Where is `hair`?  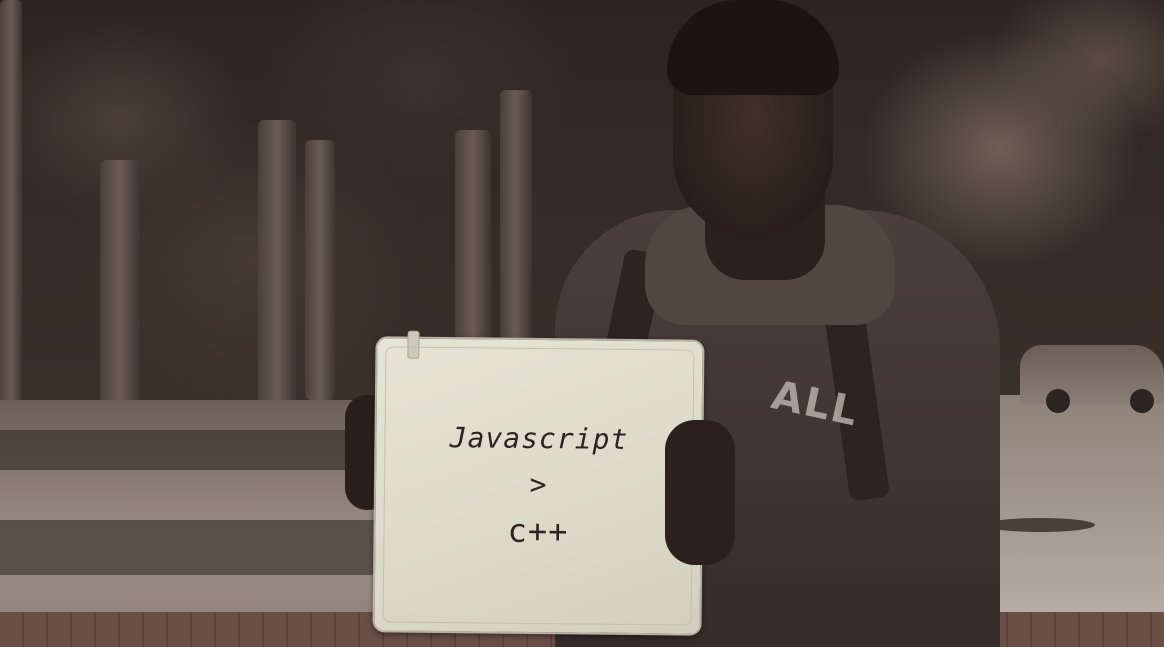
hair is located at coordinates (753, 47).